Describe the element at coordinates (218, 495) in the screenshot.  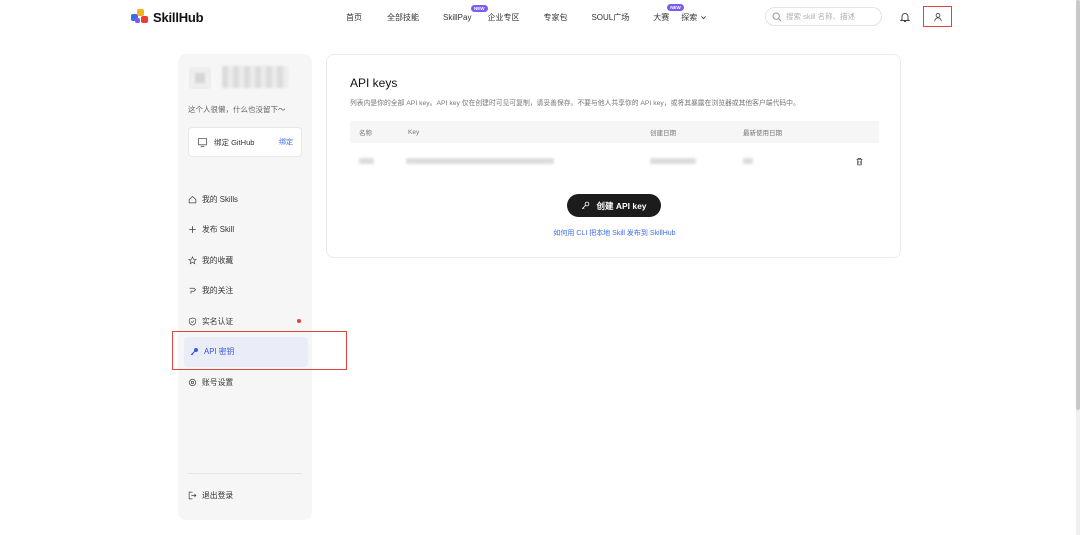
I see `logout-label: 退出登录` at that location.